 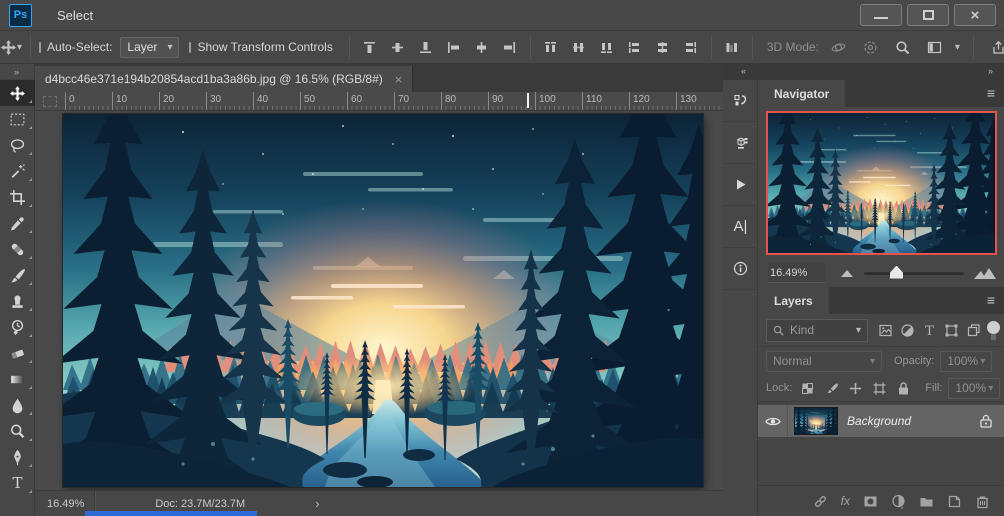 What do you see at coordinates (17, 431) in the screenshot?
I see `tool-dodge` at bounding box center [17, 431].